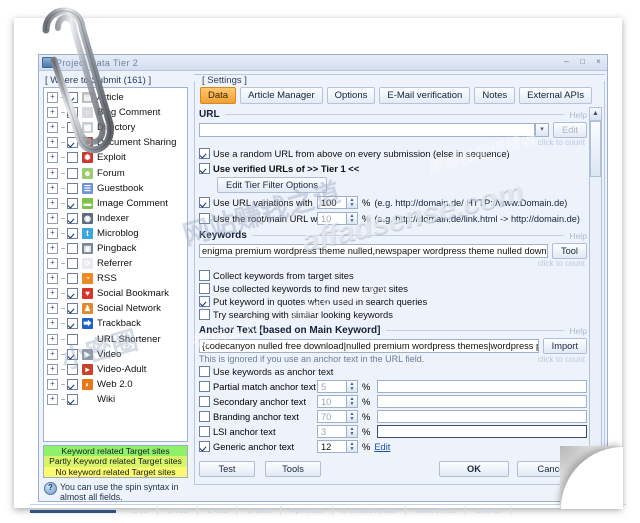  What do you see at coordinates (115, 278) in the screenshot?
I see `tree-item-rss: + ◔ RSS` at bounding box center [115, 278].